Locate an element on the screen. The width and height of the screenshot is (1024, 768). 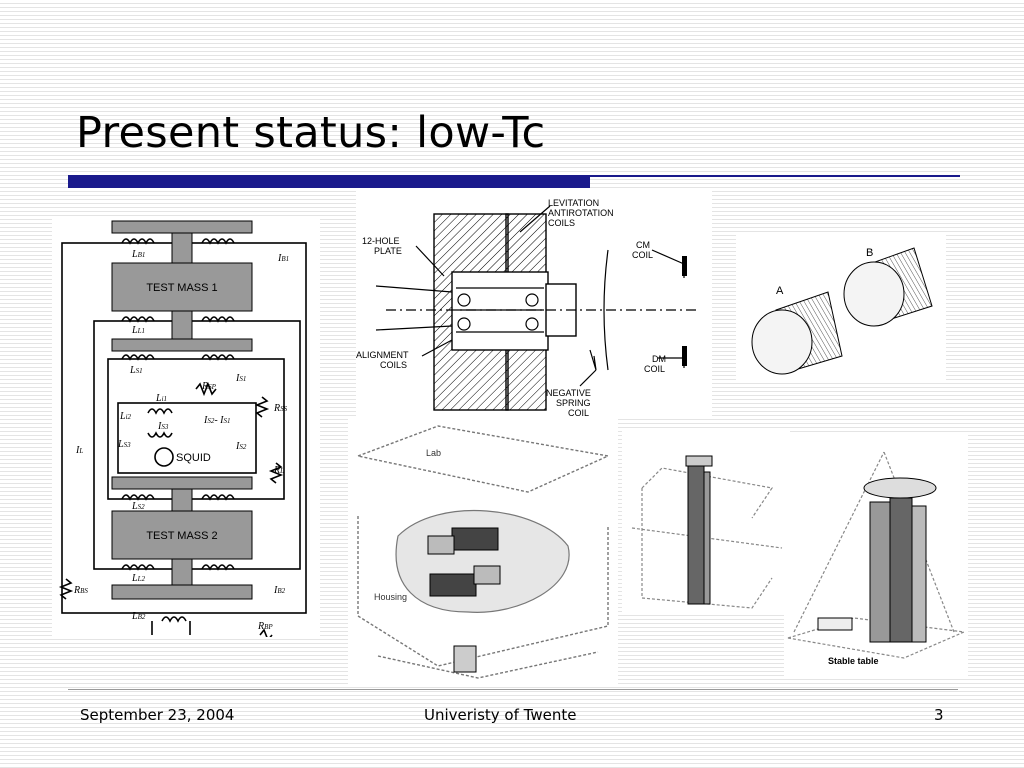
stable-table-label: Stable table is located at coordinates (853, 661).